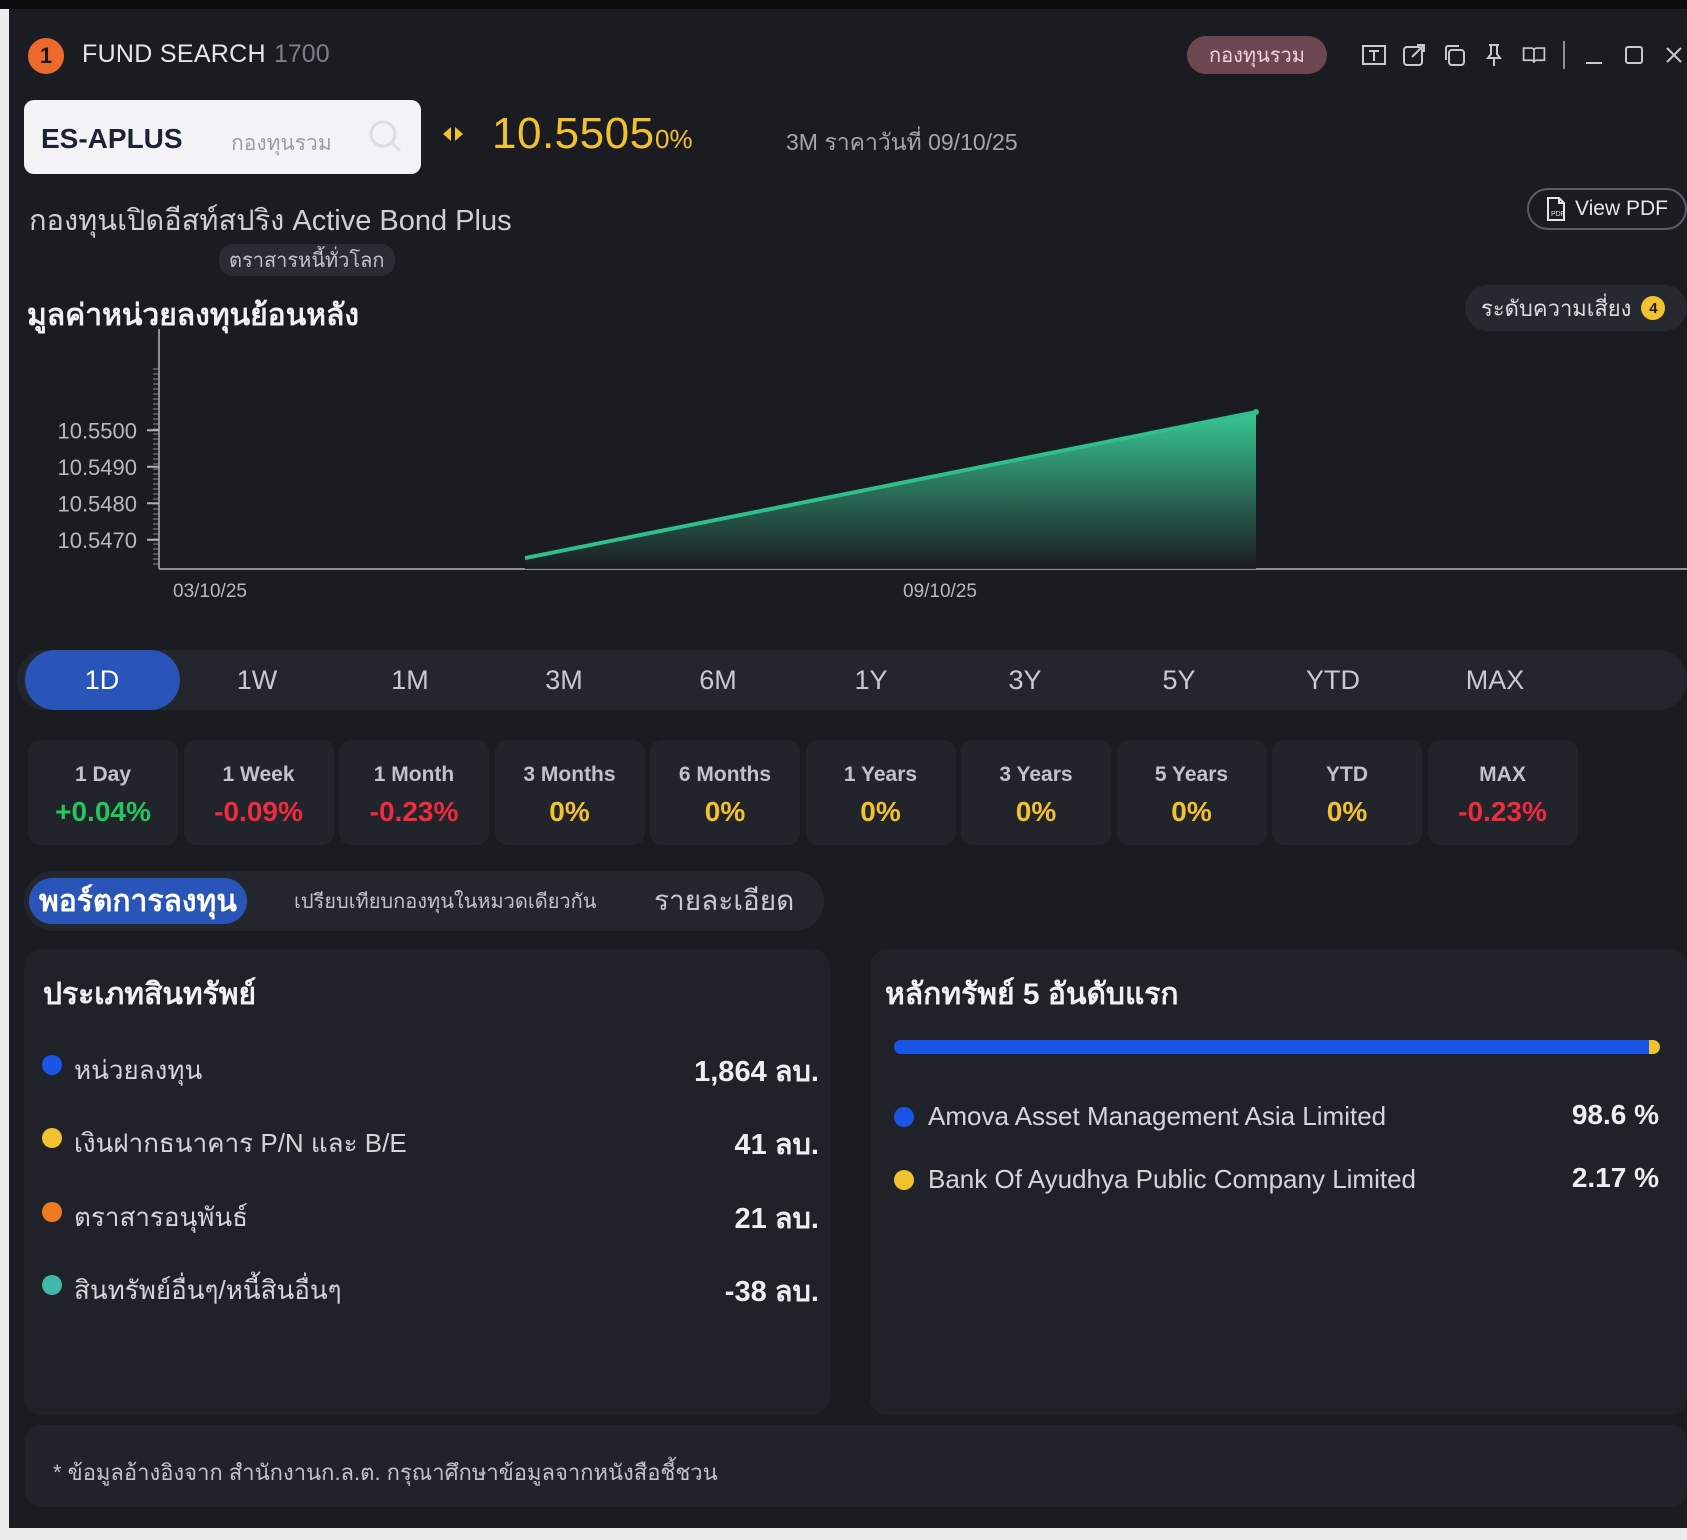 The image size is (1687, 1540). Describe the element at coordinates (725, 792) in the screenshot. I see `performance-box: 6 Months 0%` at that location.